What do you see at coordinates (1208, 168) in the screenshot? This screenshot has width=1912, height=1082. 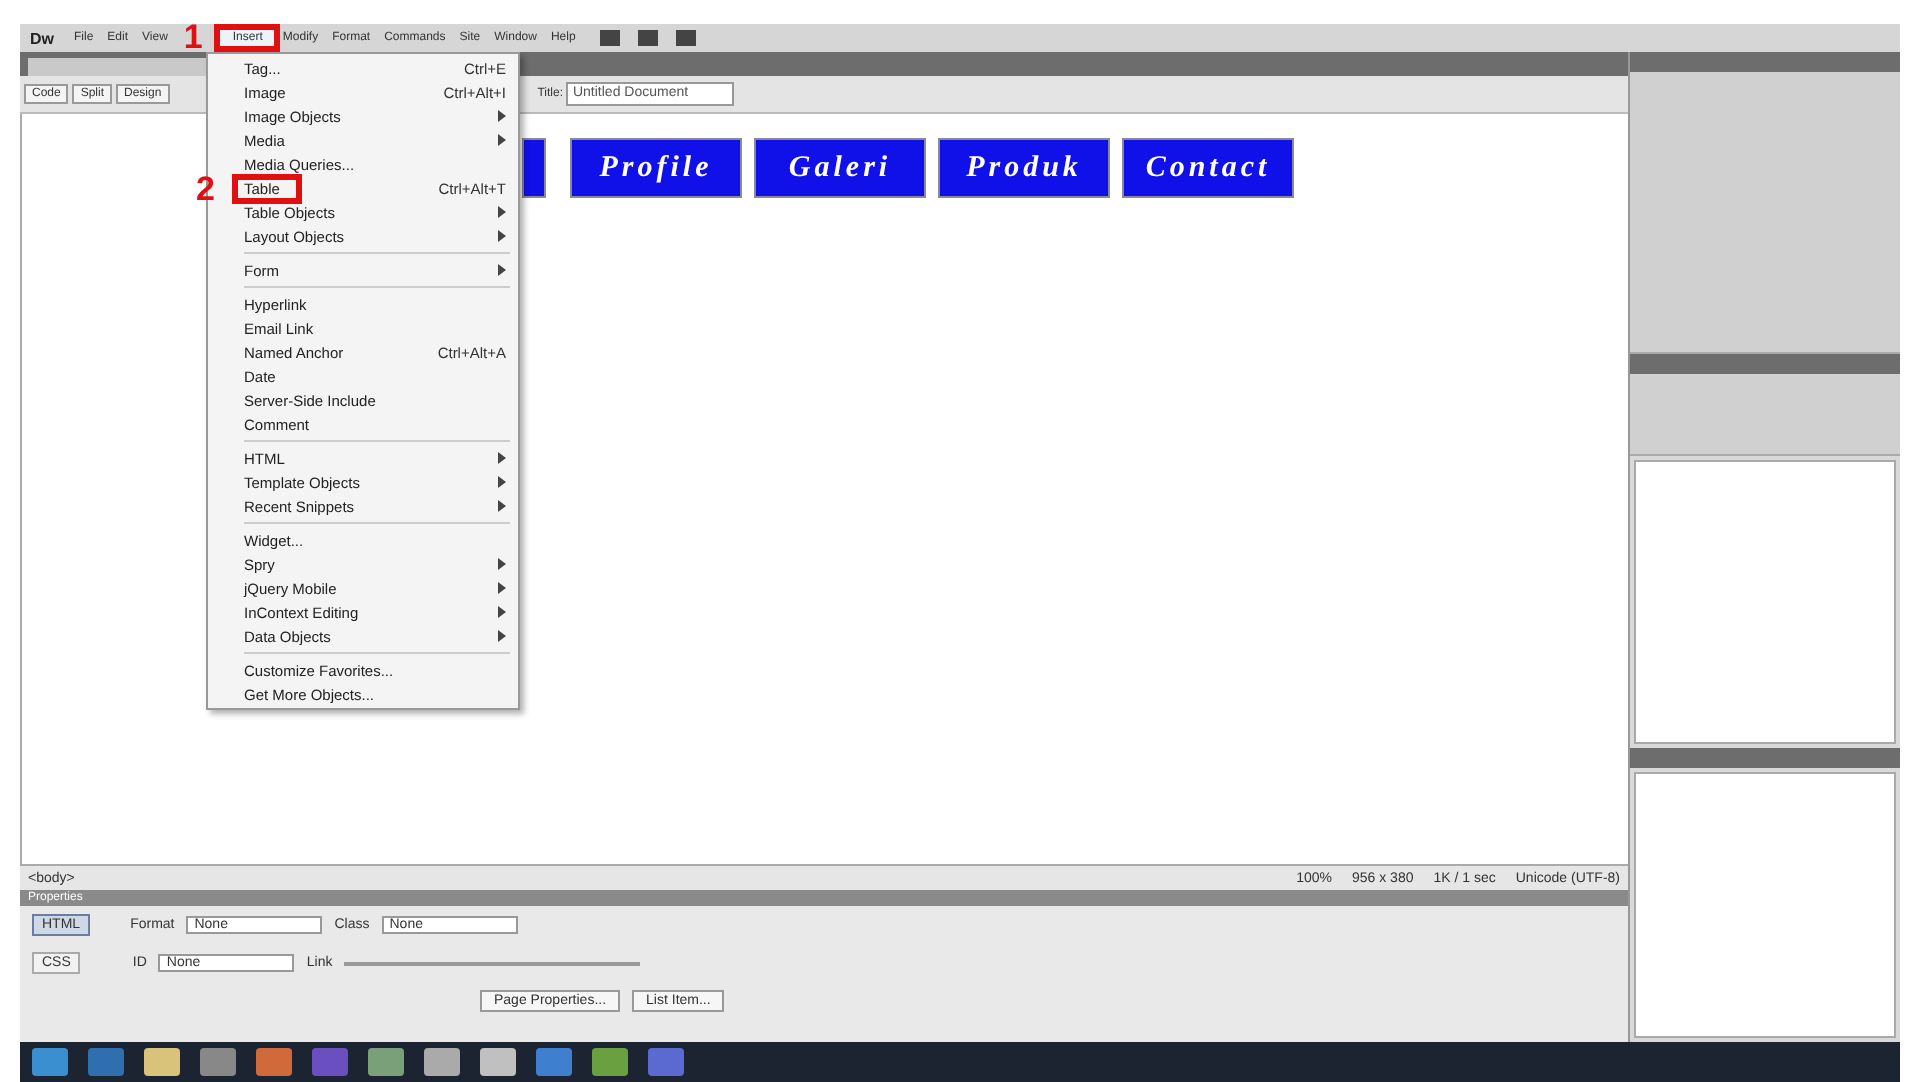 I see `nav-button: Contact` at bounding box center [1208, 168].